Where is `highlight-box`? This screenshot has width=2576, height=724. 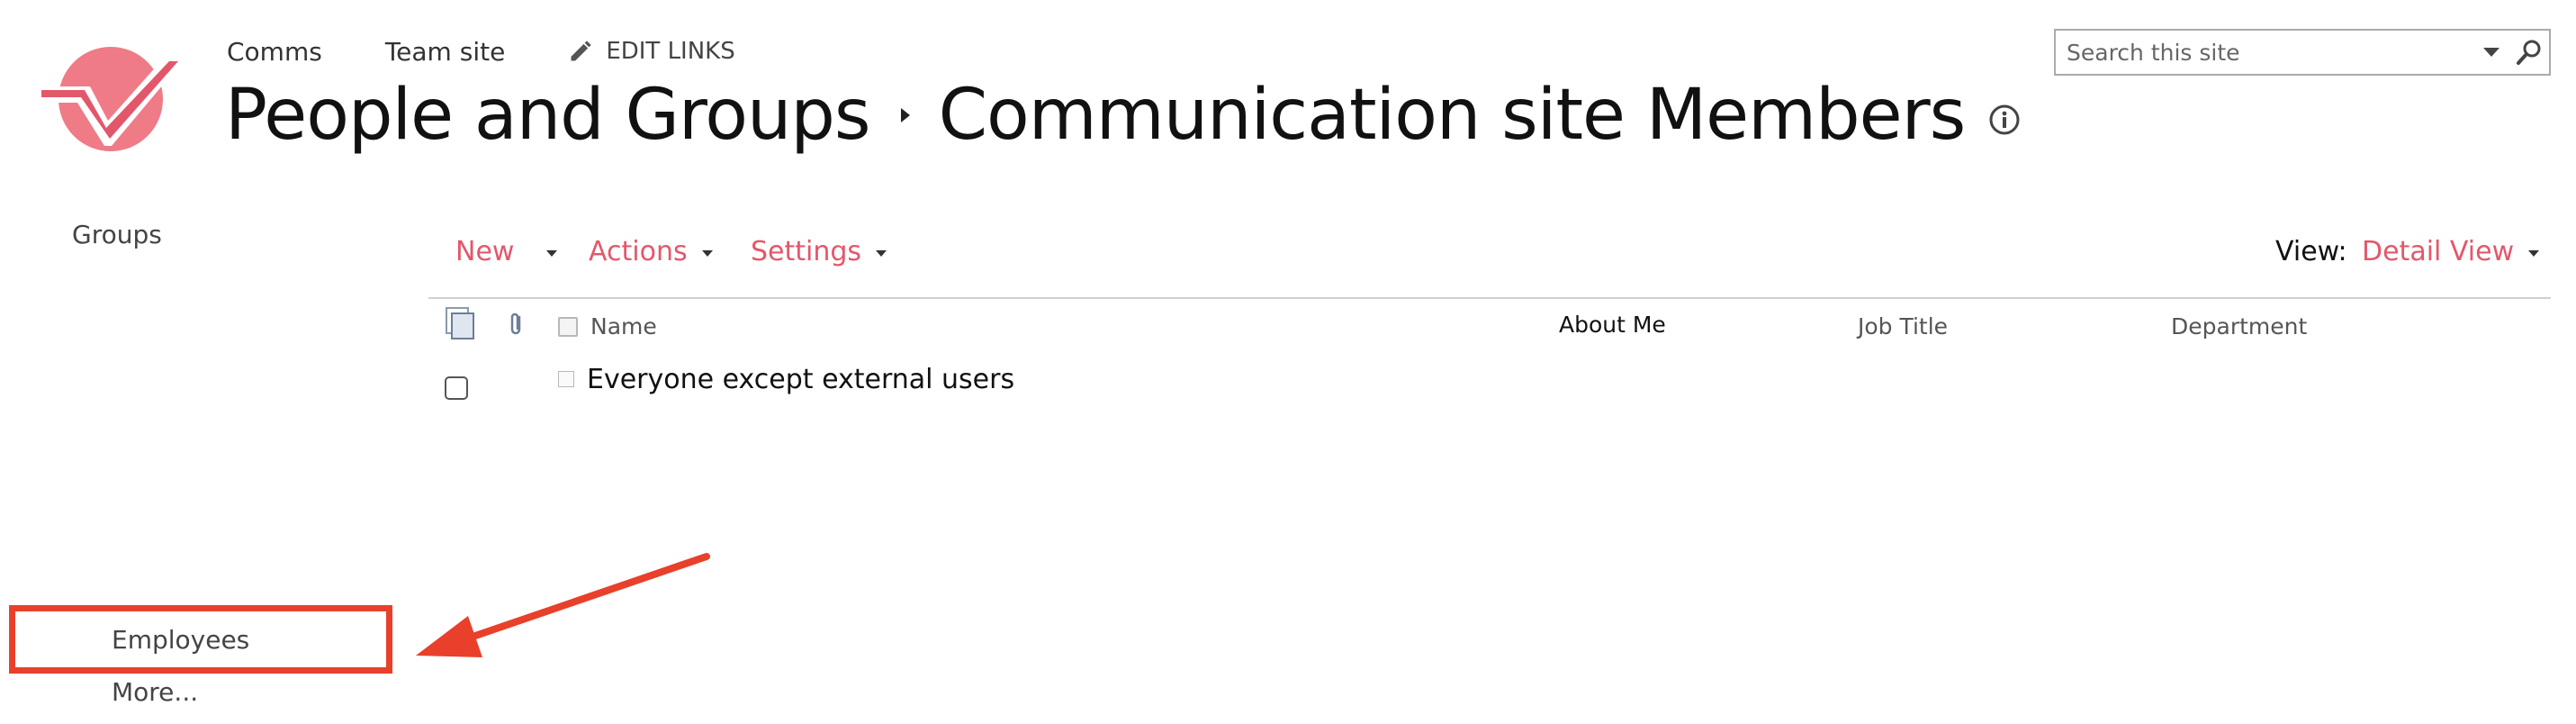 highlight-box is located at coordinates (200, 639).